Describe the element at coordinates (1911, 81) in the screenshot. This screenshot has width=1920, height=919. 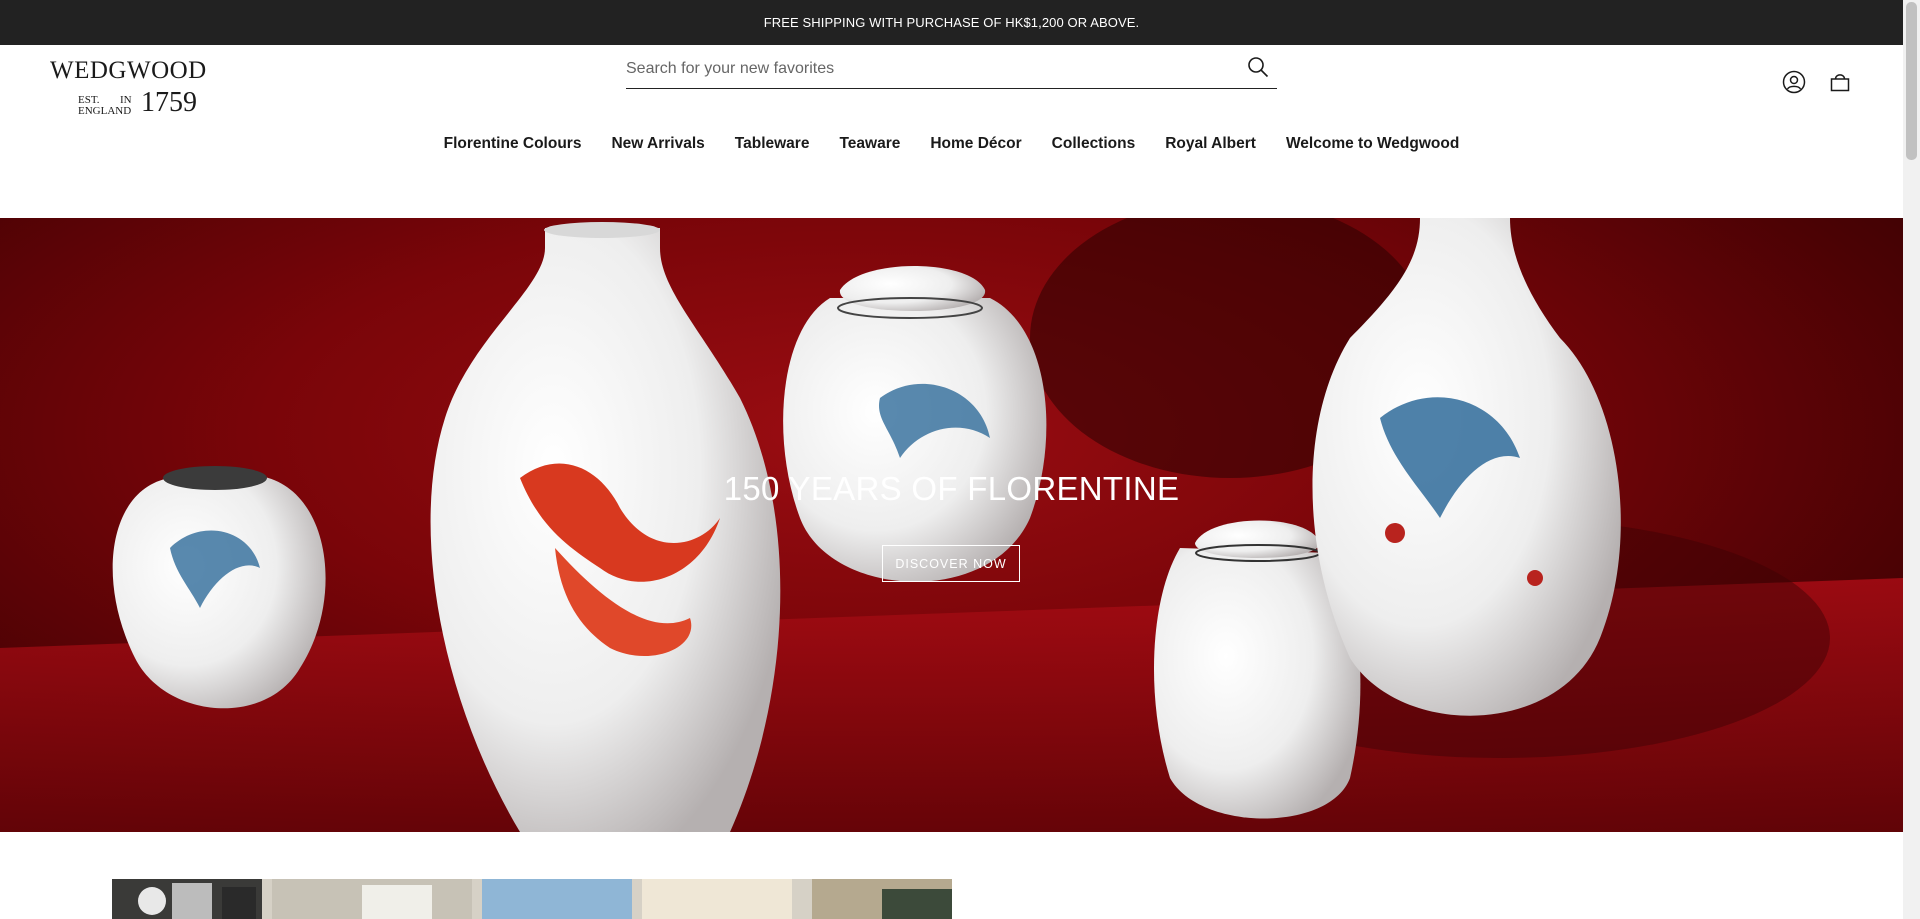
I see `scrollbar-thumb` at that location.